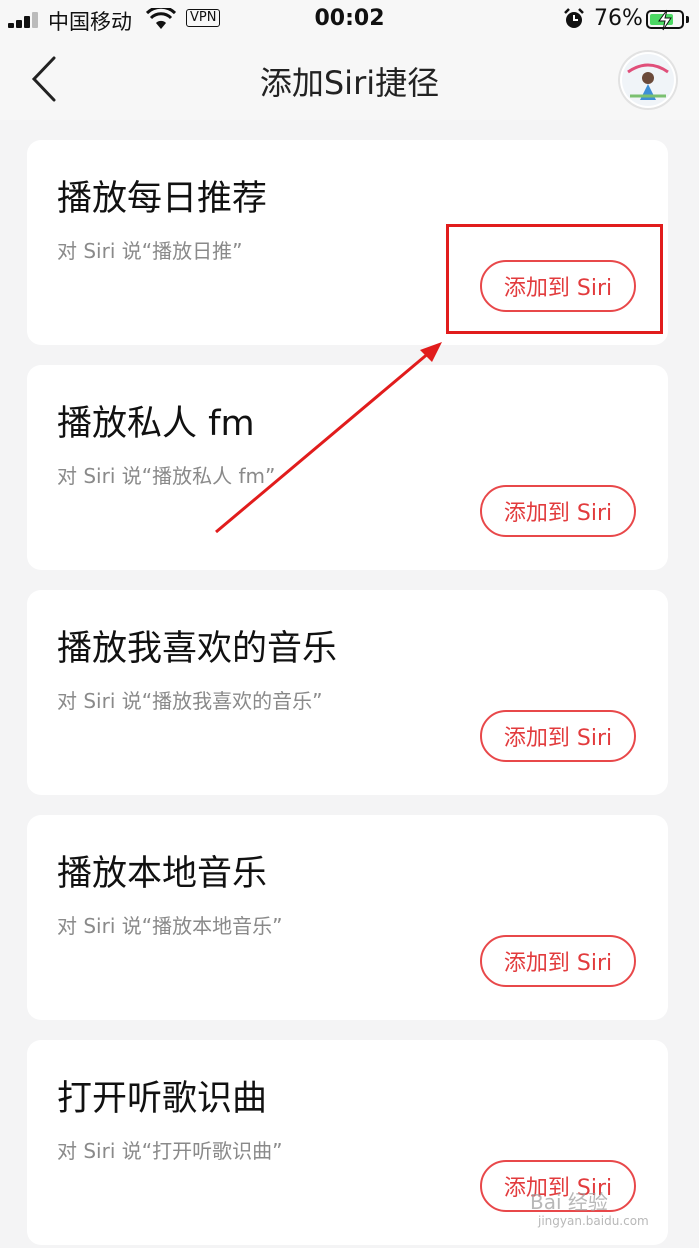 The width and height of the screenshot is (699, 1248). I want to click on watermark-url: jingyan.baidu.com, so click(593, 1221).